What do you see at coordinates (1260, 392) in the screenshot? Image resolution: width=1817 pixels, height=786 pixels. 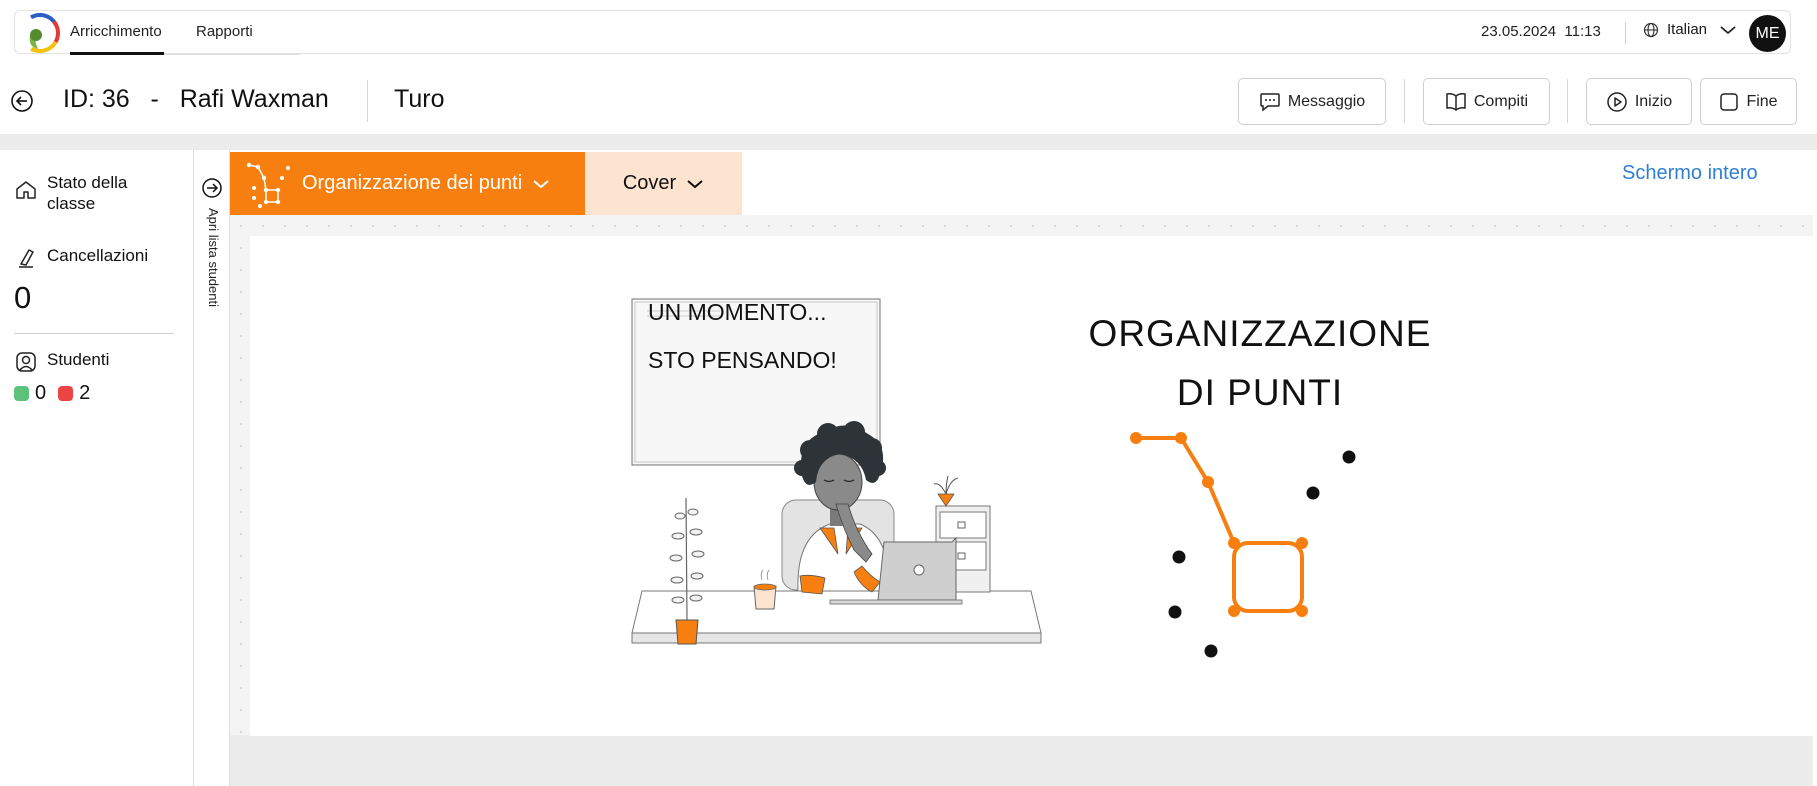 I see `slide-title-line-2: DI PUNTI` at bounding box center [1260, 392].